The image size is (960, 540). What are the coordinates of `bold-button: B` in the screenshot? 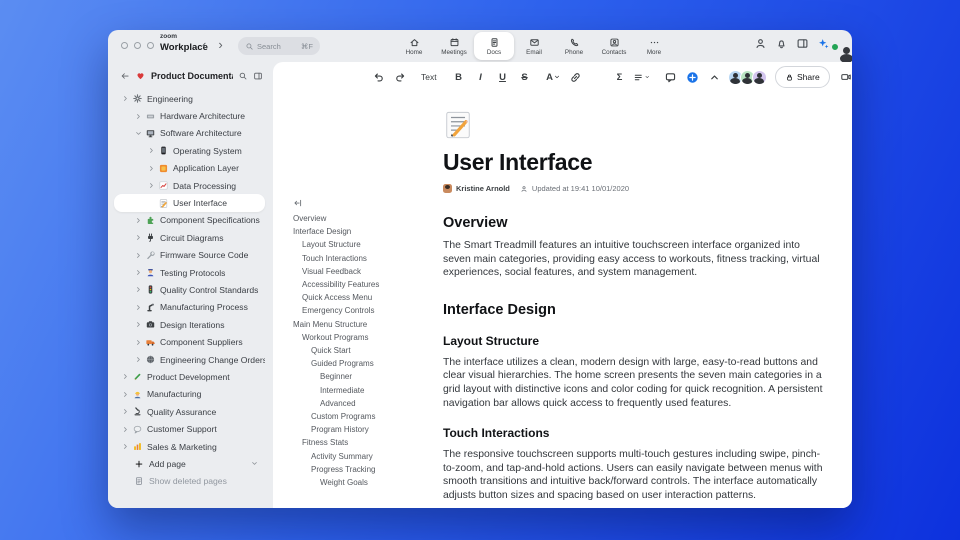 It's located at (458, 77).